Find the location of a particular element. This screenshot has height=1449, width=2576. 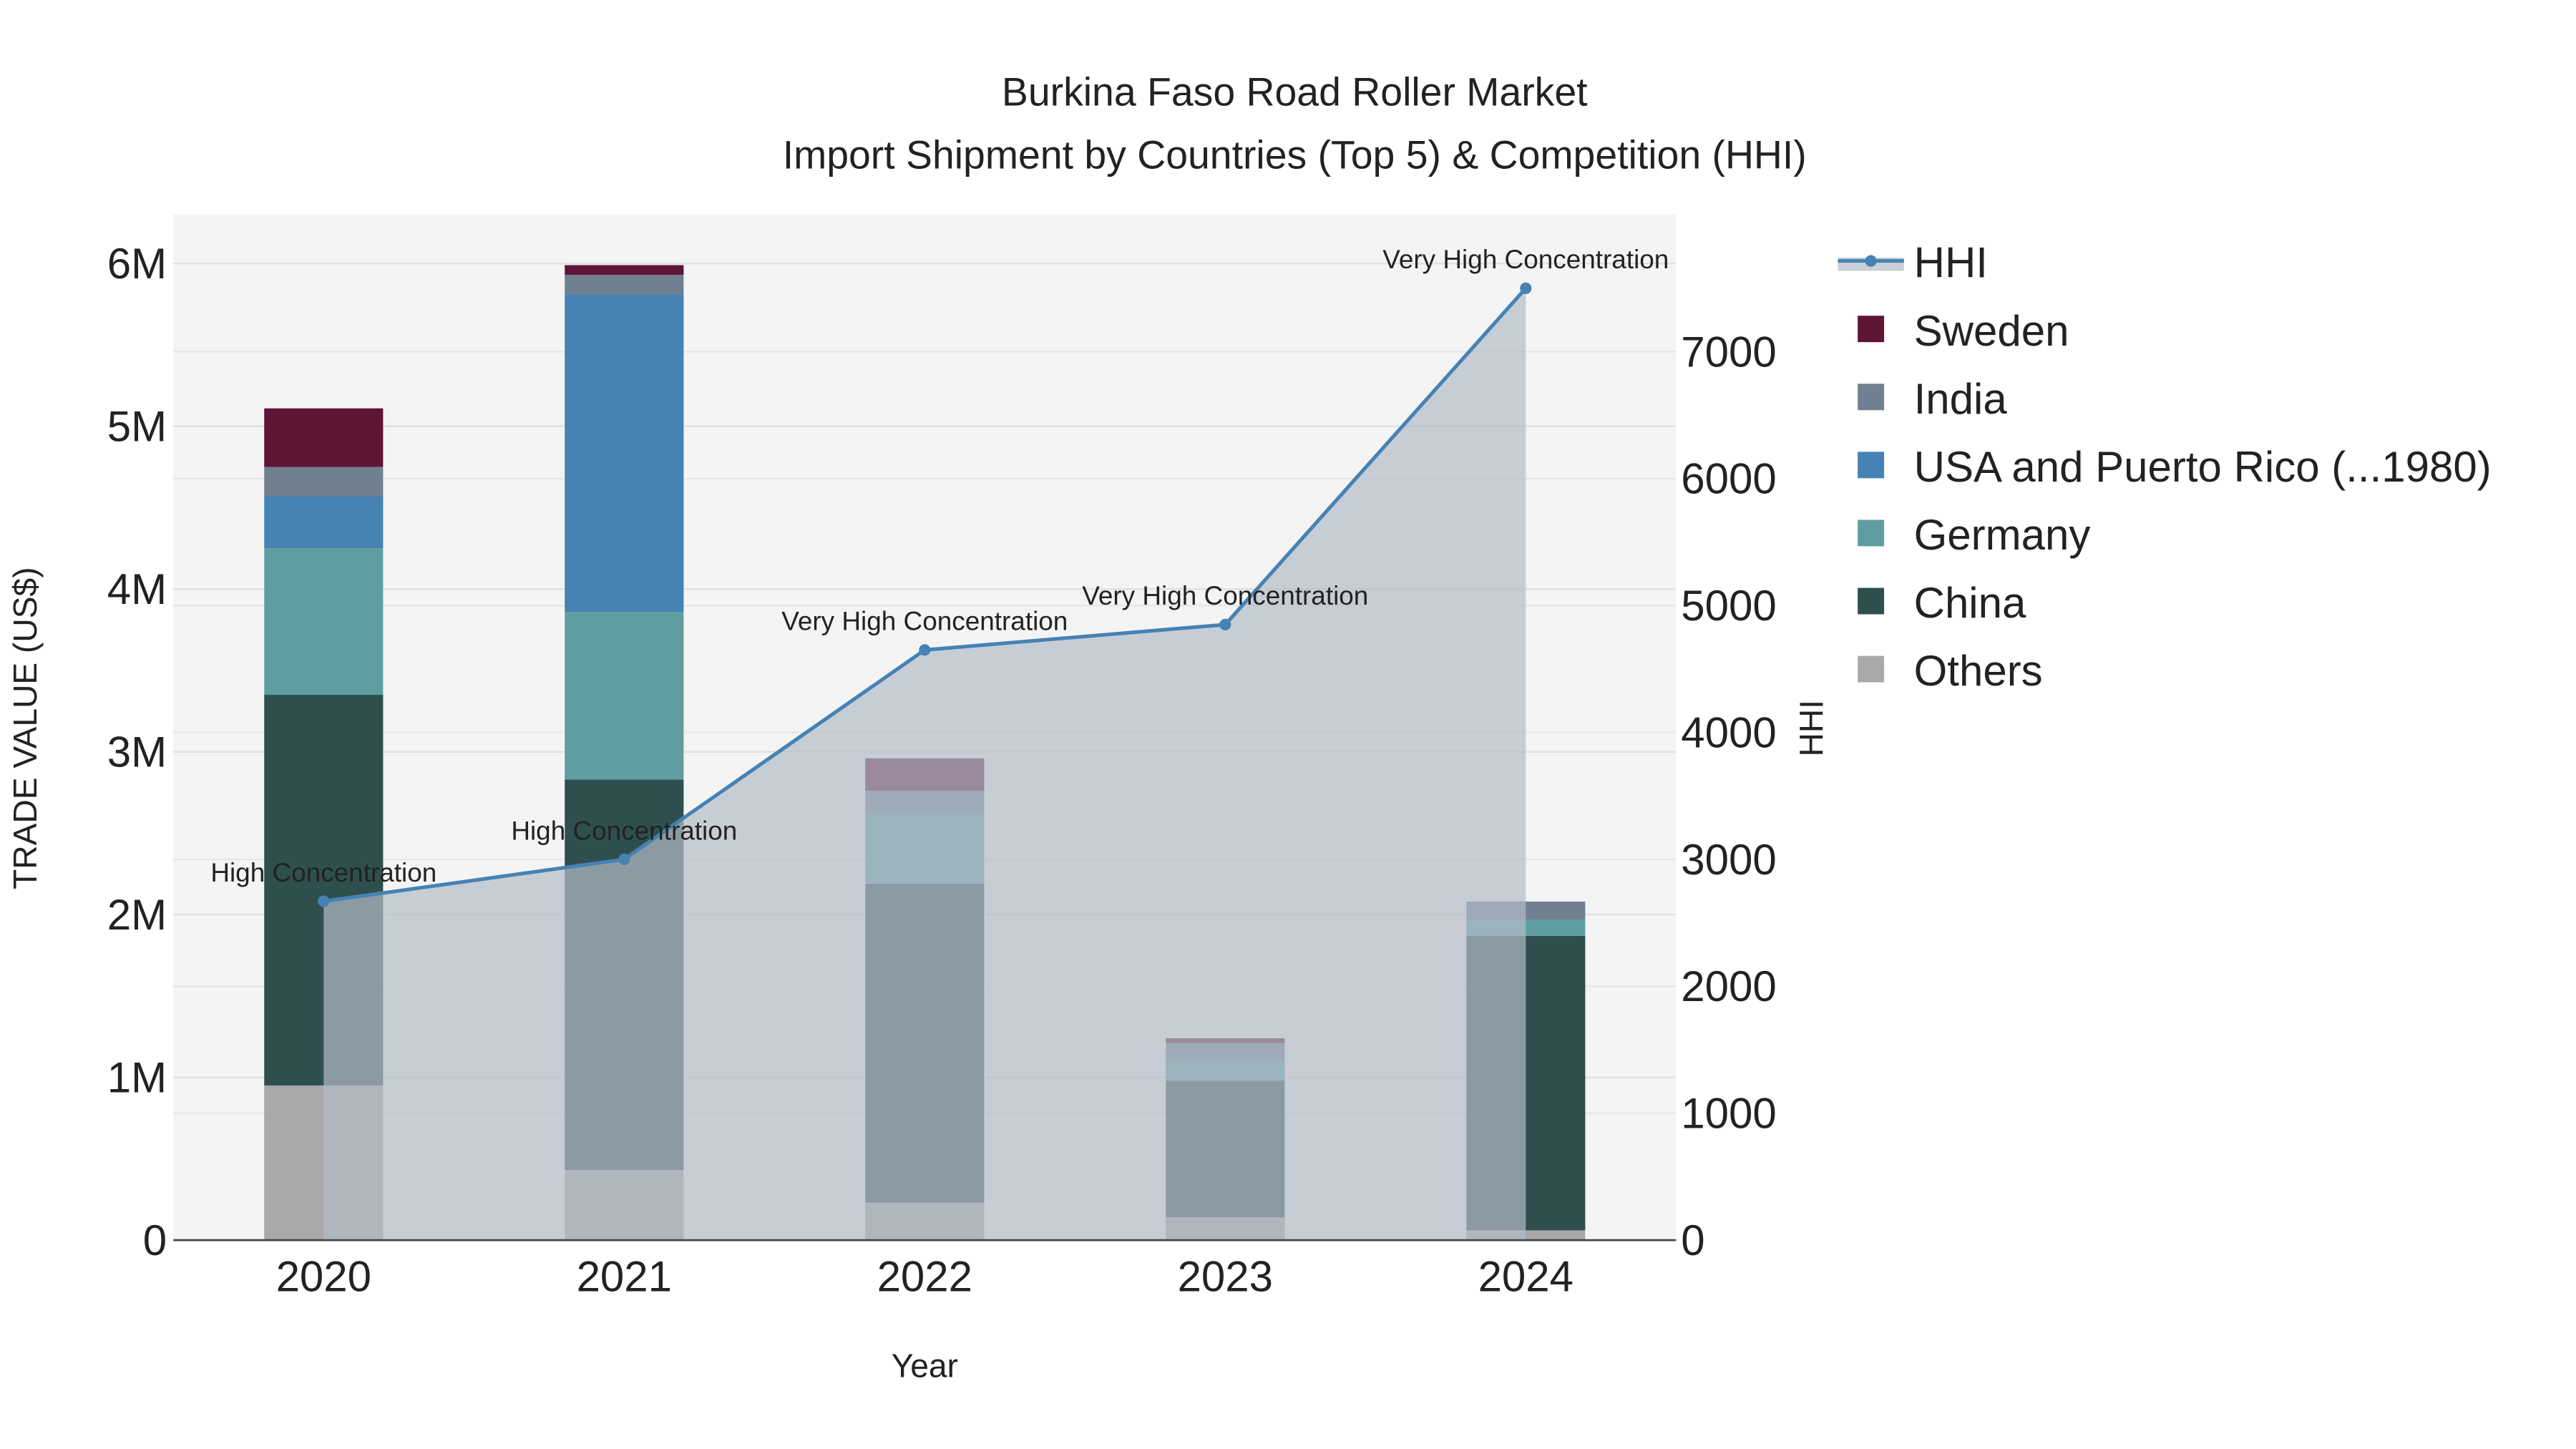

y2-tick-label: 7000 is located at coordinates (1728, 352).